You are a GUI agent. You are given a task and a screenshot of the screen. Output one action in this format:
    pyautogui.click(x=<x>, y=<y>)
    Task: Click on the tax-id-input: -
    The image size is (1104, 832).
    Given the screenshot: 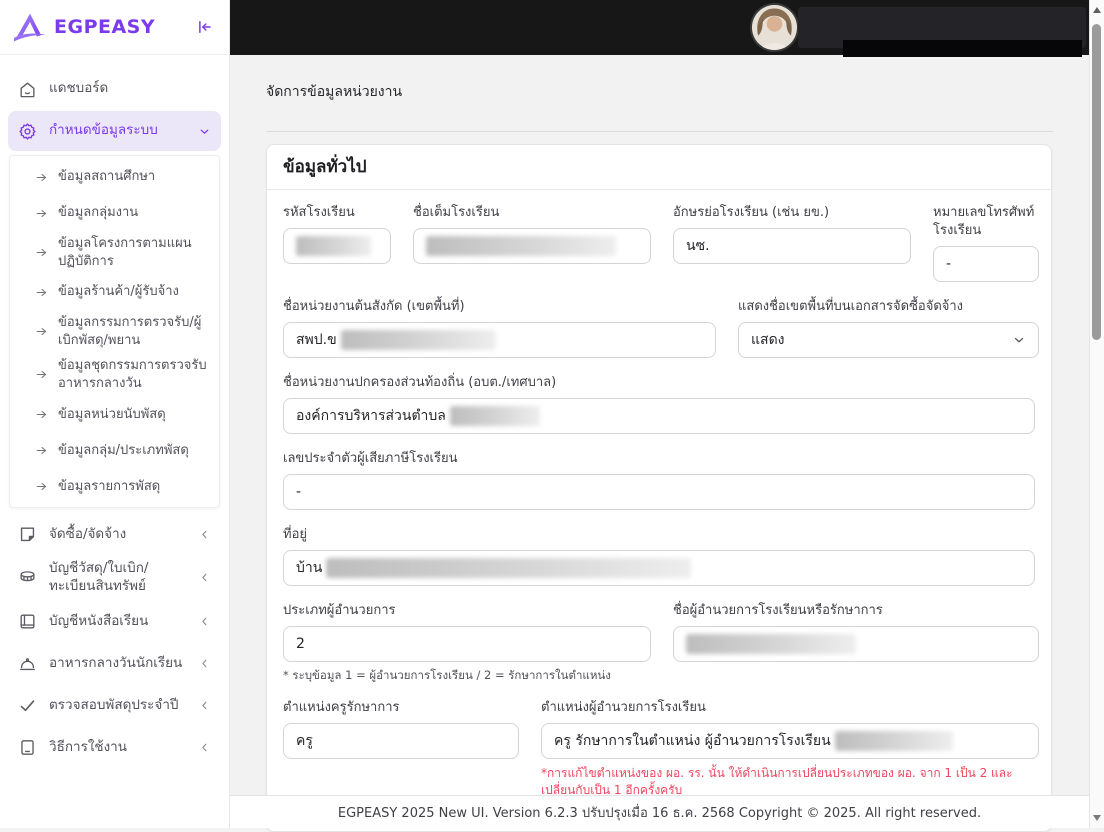 What is the action you would take?
    pyautogui.click(x=659, y=492)
    